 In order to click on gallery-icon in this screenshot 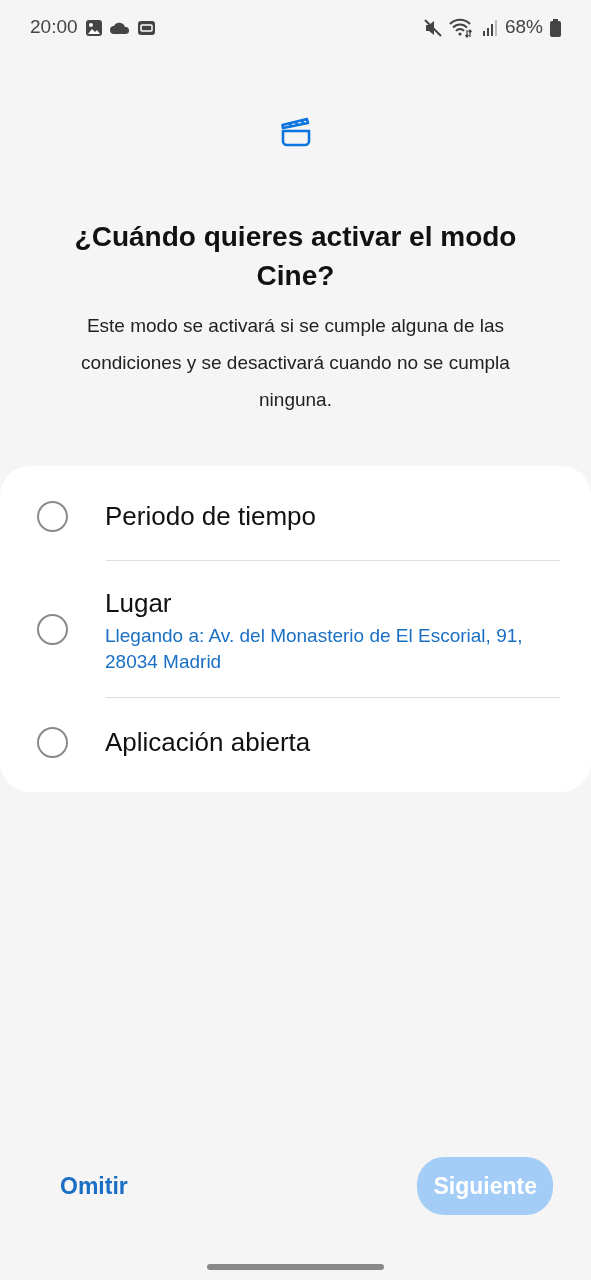, I will do `click(93, 27)`.